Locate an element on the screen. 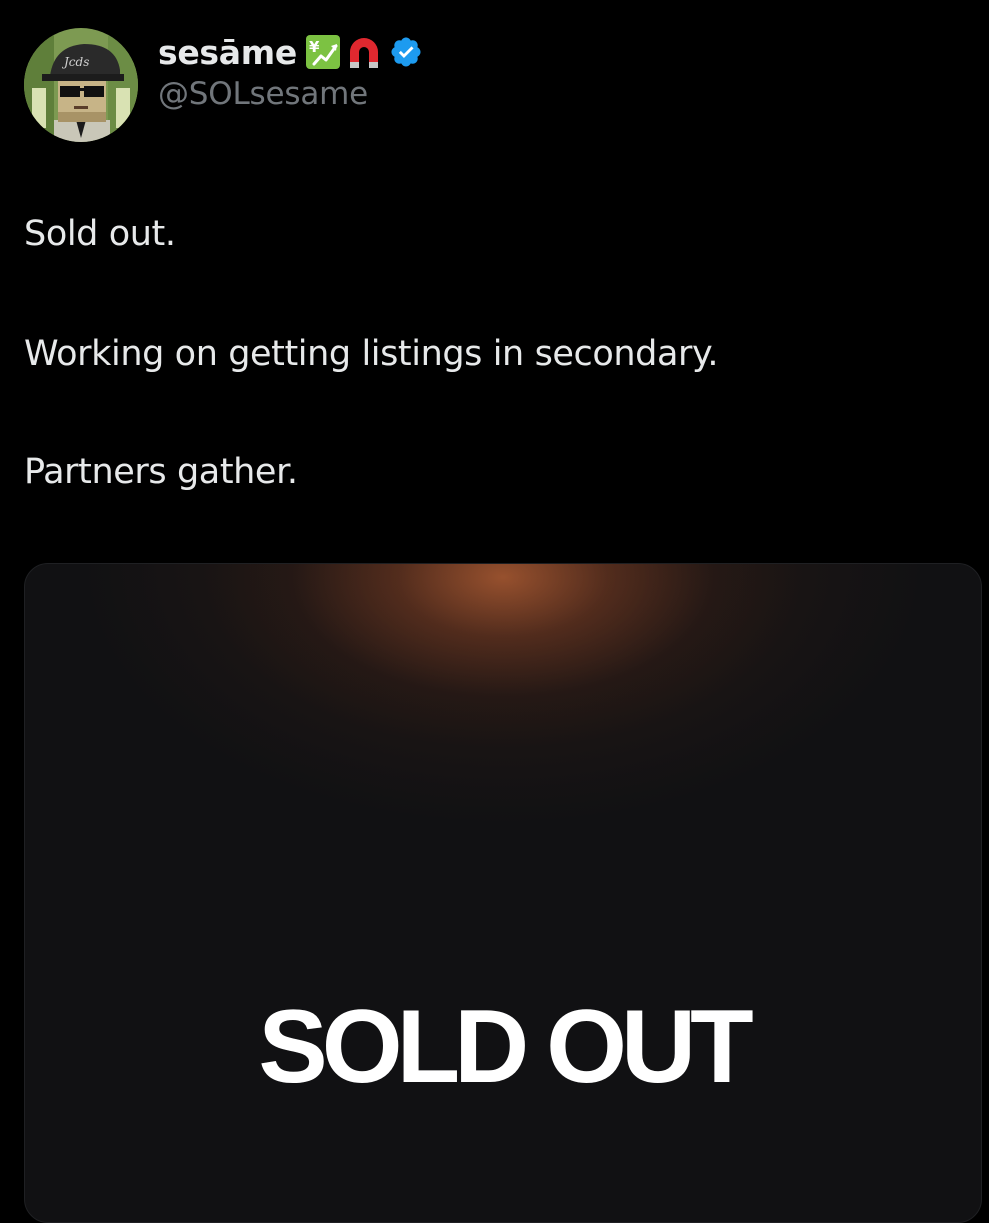 The height and width of the screenshot is (1223, 989). author-identity: sesāme ¥ @SOLsesame is located at coordinates (290, 71).